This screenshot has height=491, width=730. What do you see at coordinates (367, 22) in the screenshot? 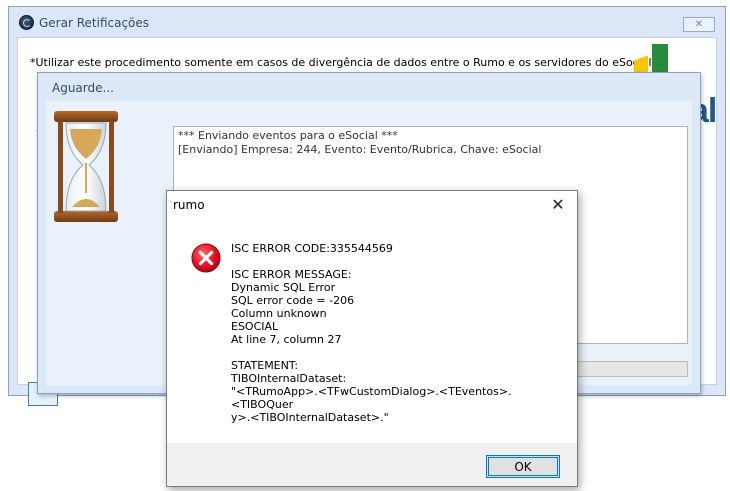
I see `retificacoes-titlebar: Gerar Retificações ✕` at bounding box center [367, 22].